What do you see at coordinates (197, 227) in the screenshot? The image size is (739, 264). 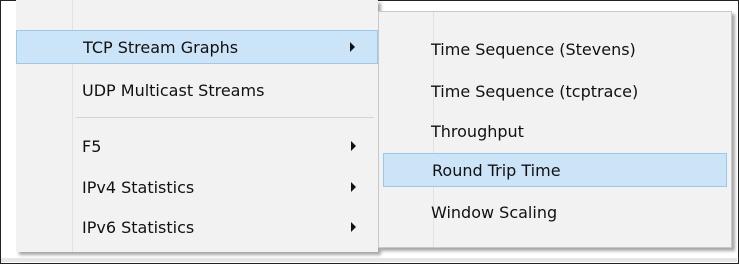 I see `menu-item-ipv6-statistics: IPv6 Statistics` at bounding box center [197, 227].